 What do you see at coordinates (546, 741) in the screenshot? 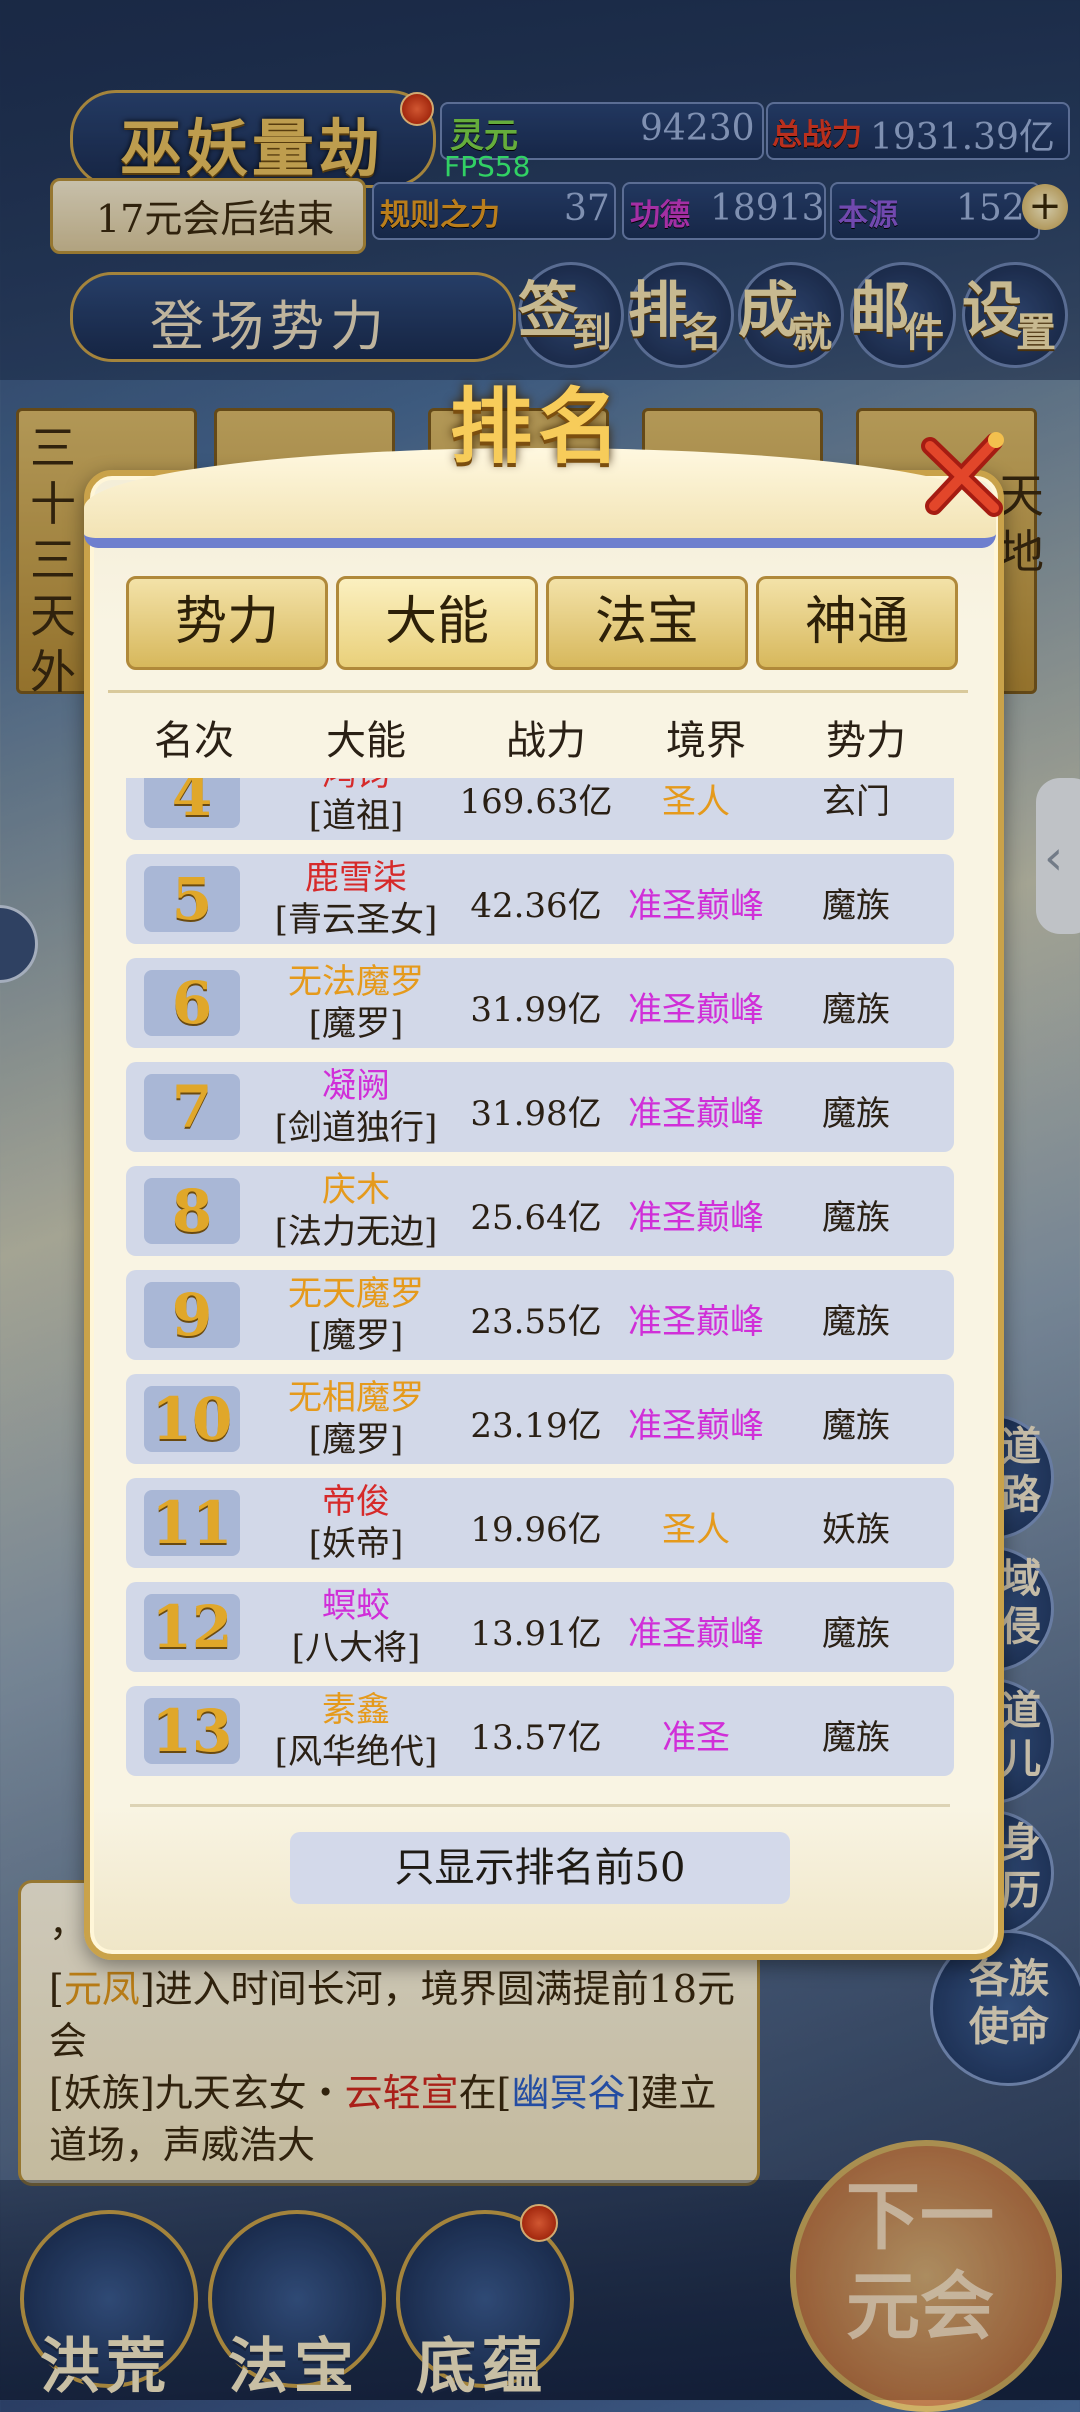
I see `header-power: 战力` at bounding box center [546, 741].